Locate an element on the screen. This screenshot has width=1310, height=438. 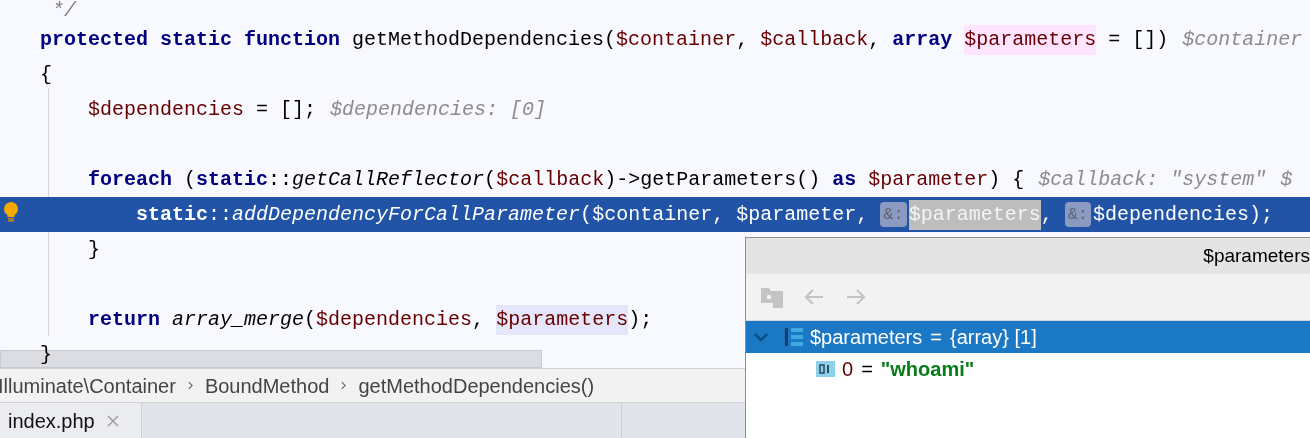
inline-hint: $container is located at coordinates (1242, 39).